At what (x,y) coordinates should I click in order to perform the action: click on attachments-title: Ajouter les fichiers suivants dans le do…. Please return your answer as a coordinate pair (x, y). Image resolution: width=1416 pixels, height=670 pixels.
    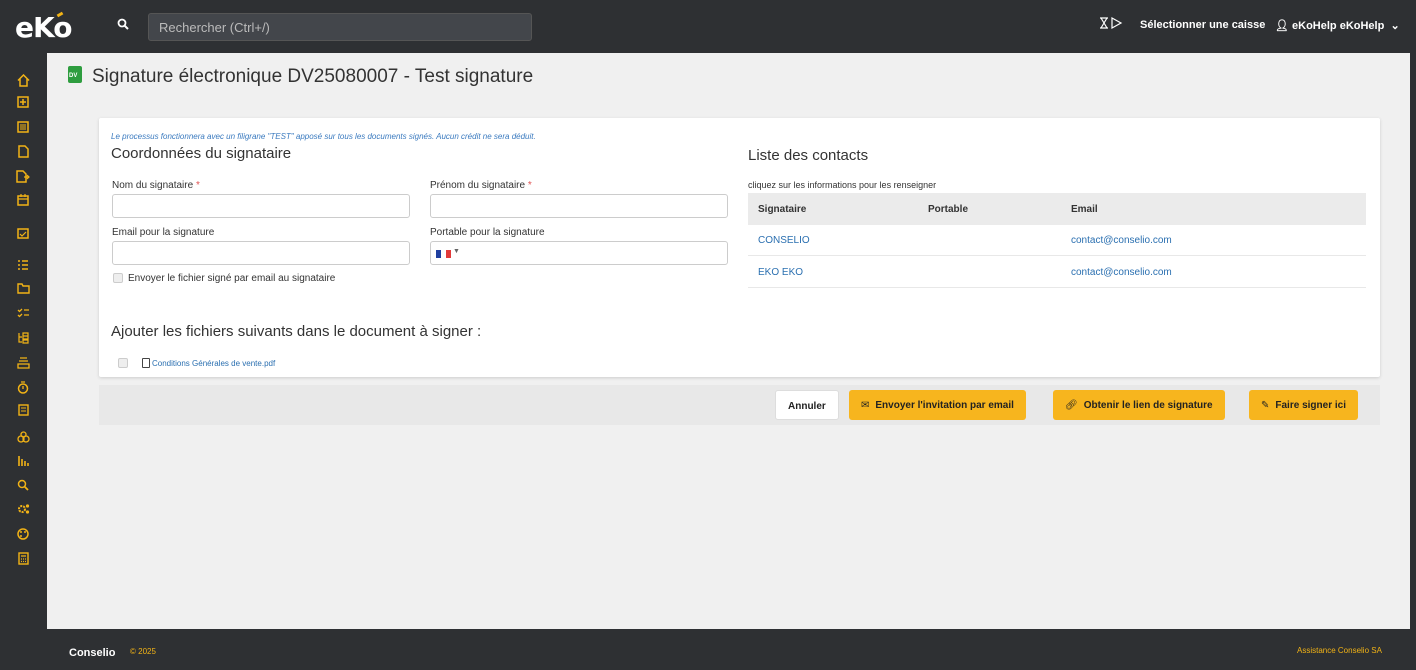
    Looking at the image, I should click on (296, 331).